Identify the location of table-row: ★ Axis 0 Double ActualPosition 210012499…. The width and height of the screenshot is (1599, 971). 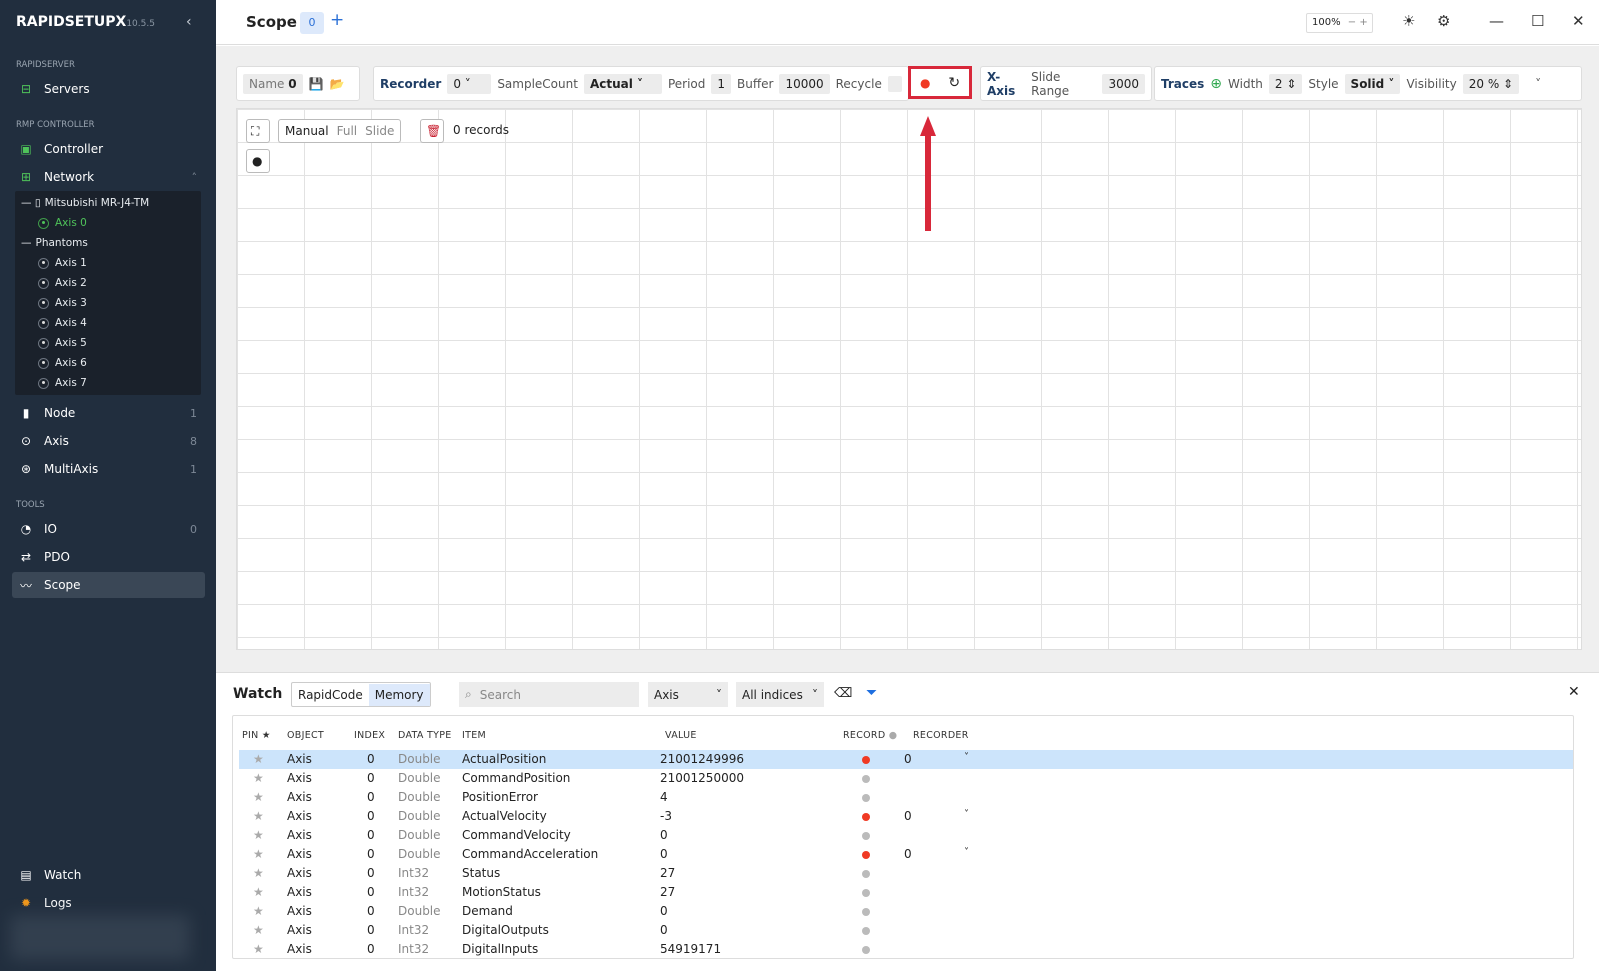
(906, 759).